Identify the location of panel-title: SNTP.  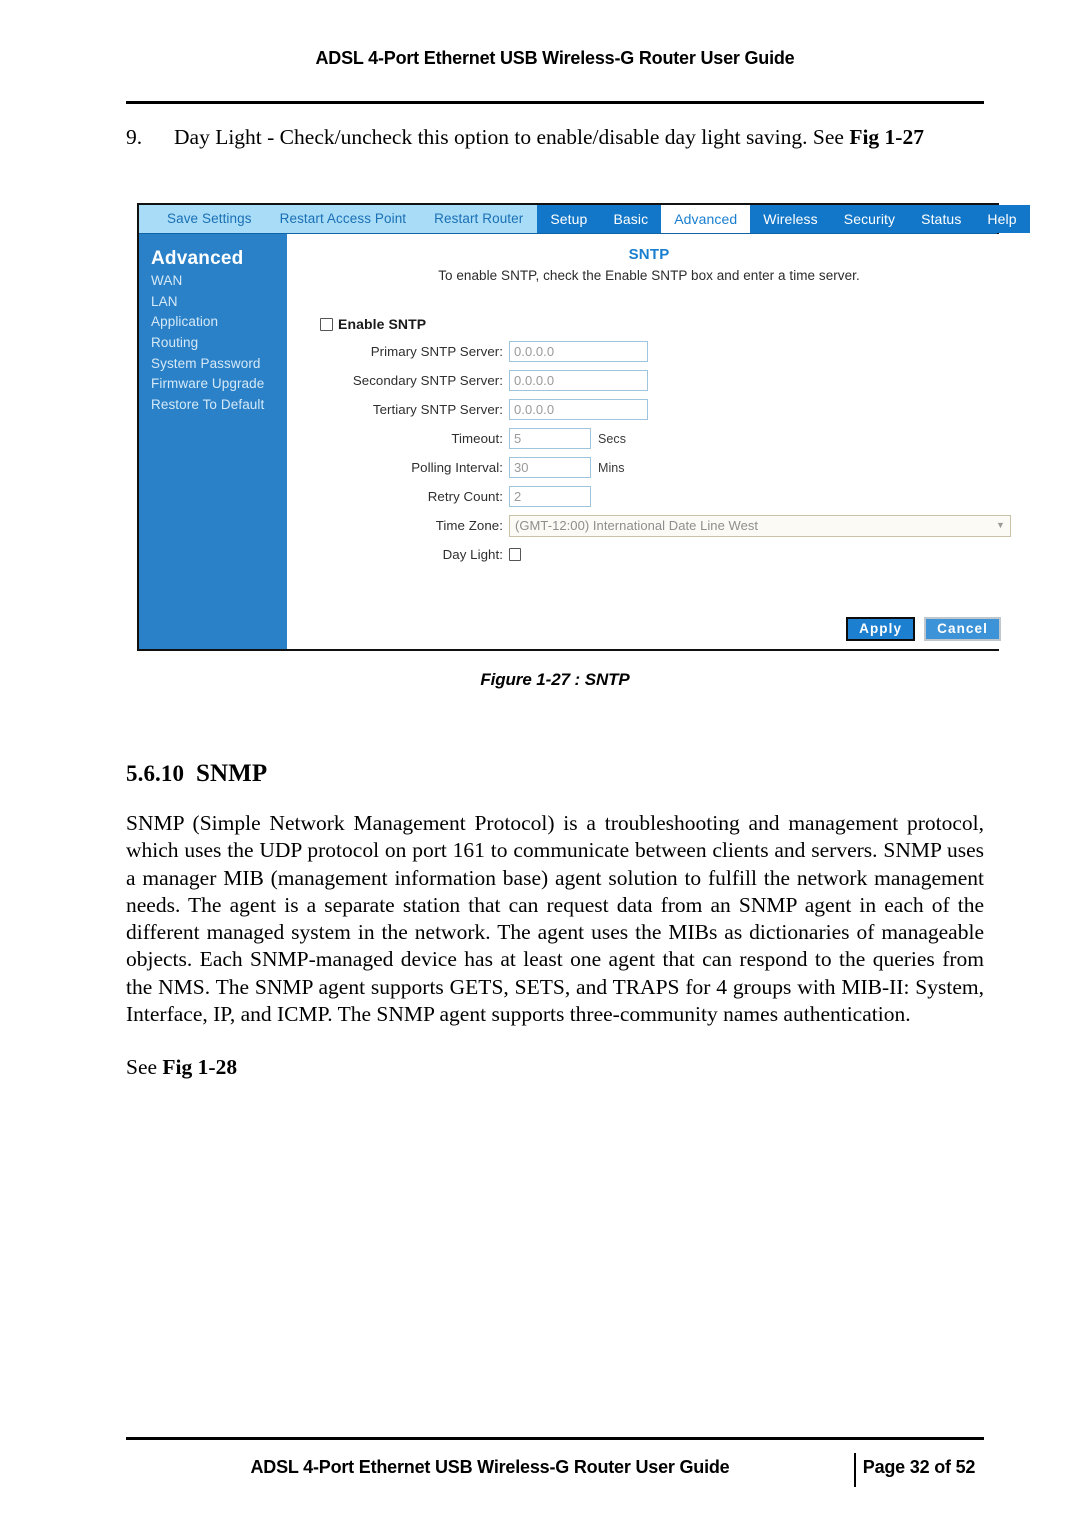
(649, 254).